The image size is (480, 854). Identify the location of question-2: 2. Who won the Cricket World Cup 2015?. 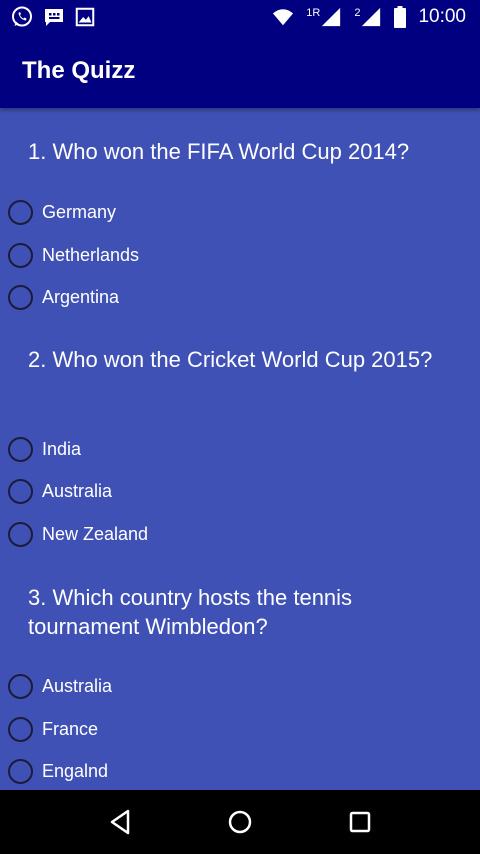
(230, 359).